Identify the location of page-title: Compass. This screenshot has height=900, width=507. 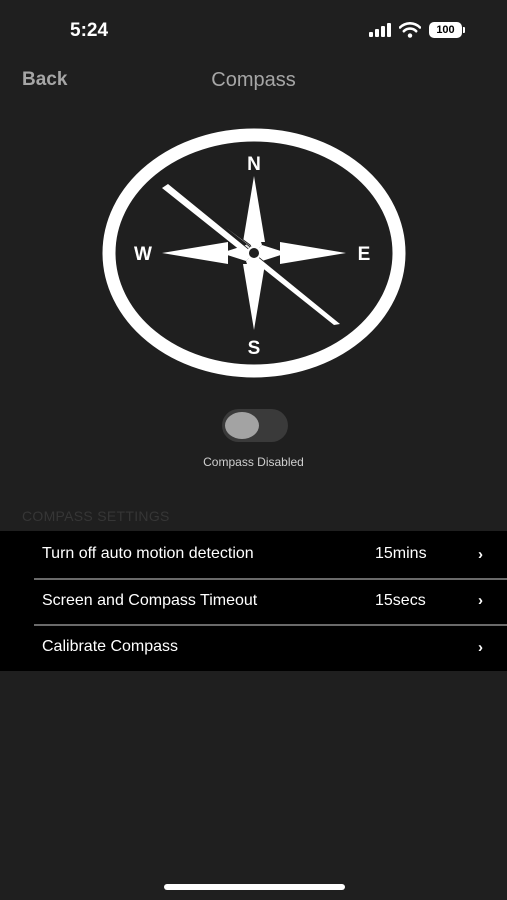
(253, 80).